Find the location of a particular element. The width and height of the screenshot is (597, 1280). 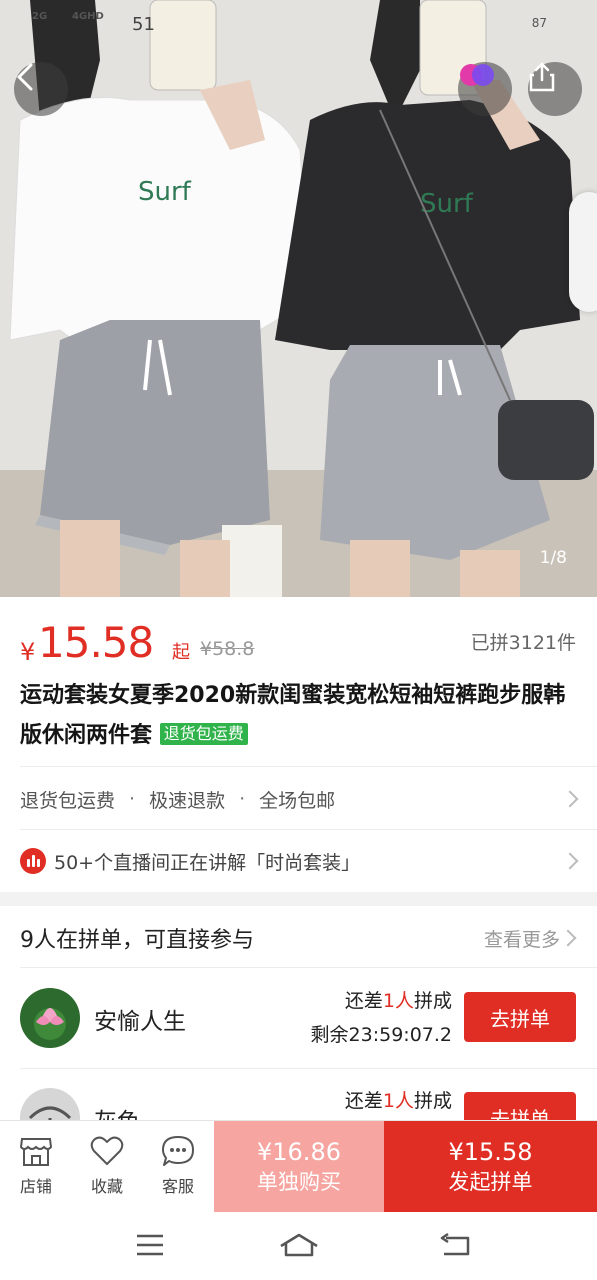

menu-icon is located at coordinates (150, 1245).